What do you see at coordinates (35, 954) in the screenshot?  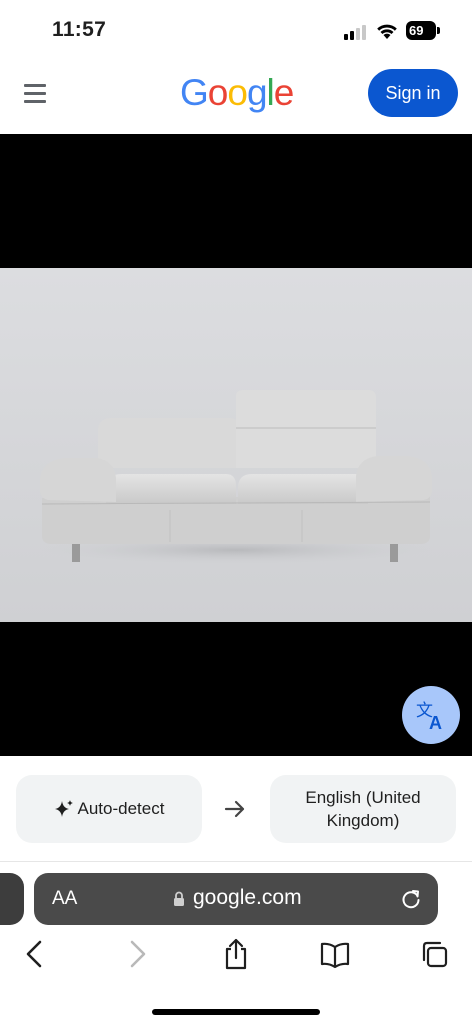 I see `back-icon` at bounding box center [35, 954].